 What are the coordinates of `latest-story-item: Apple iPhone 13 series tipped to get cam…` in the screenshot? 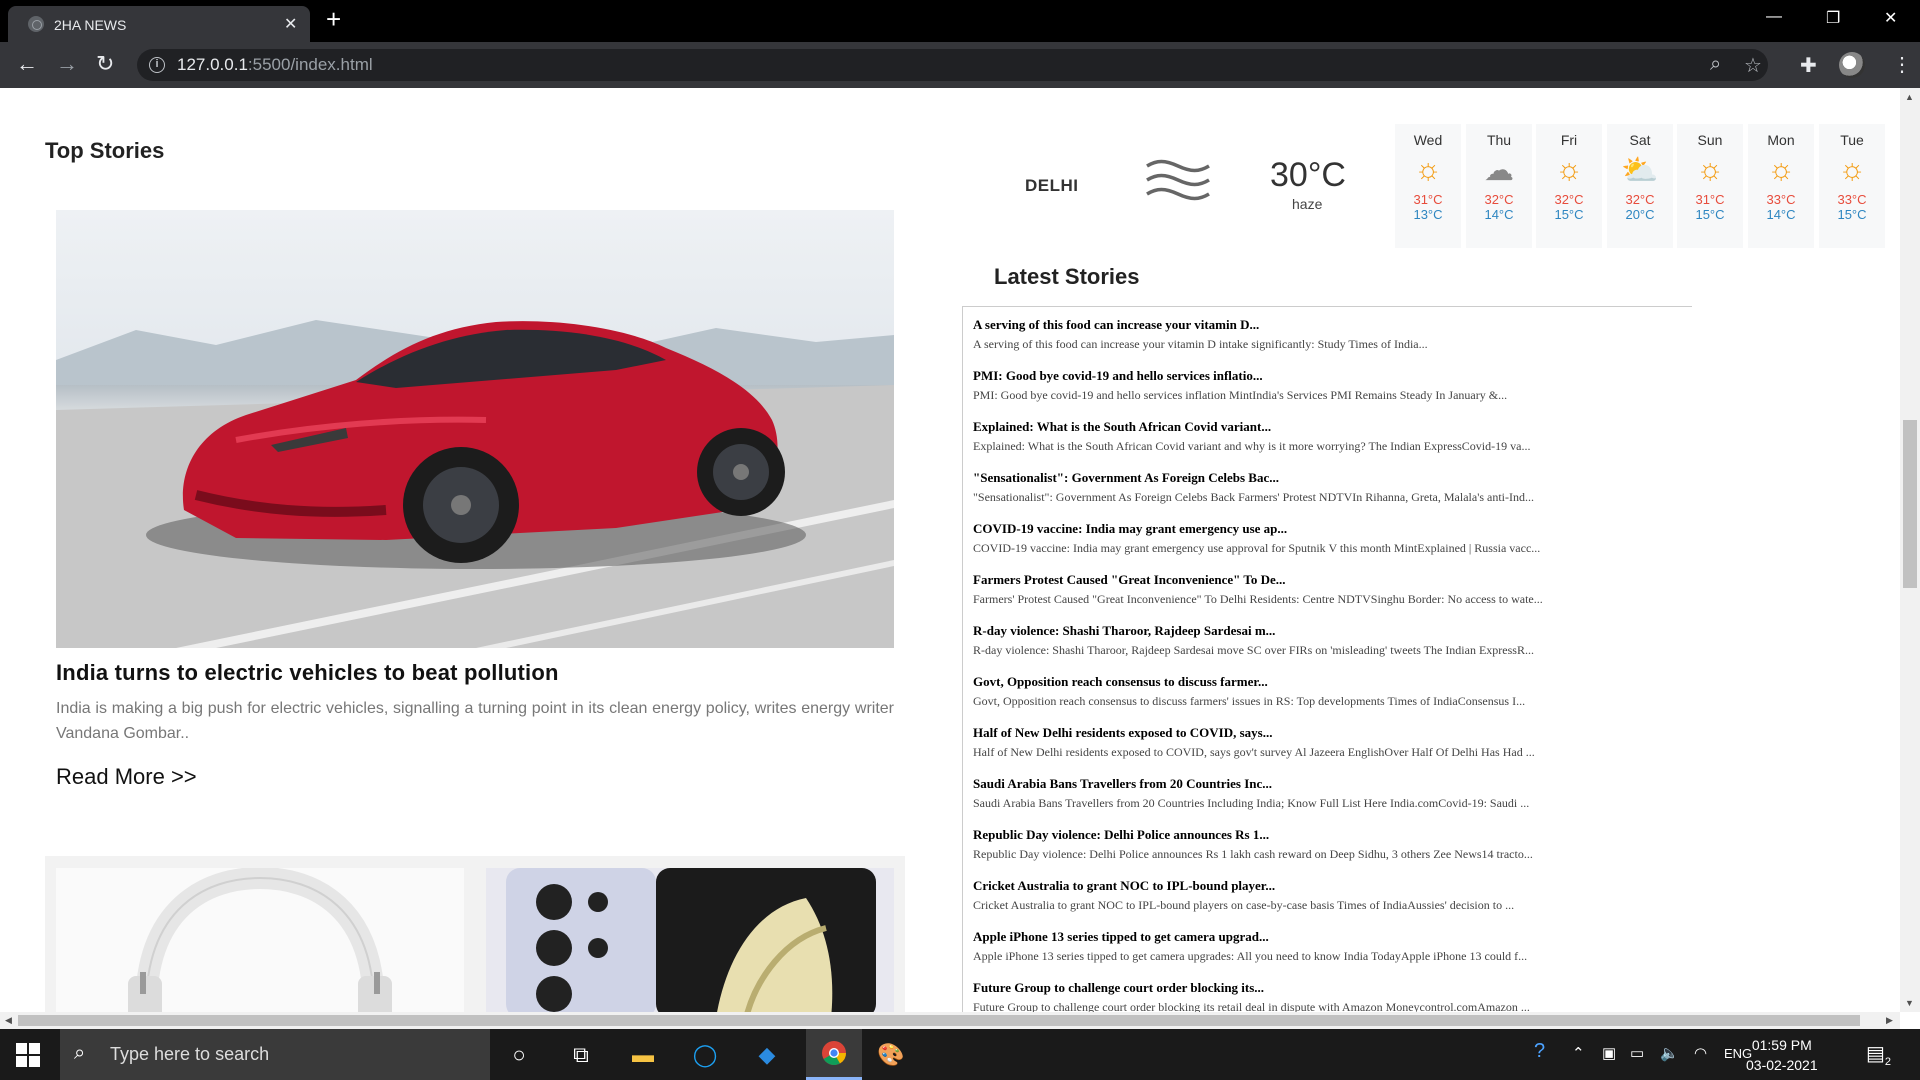 It's located at (1250, 946).